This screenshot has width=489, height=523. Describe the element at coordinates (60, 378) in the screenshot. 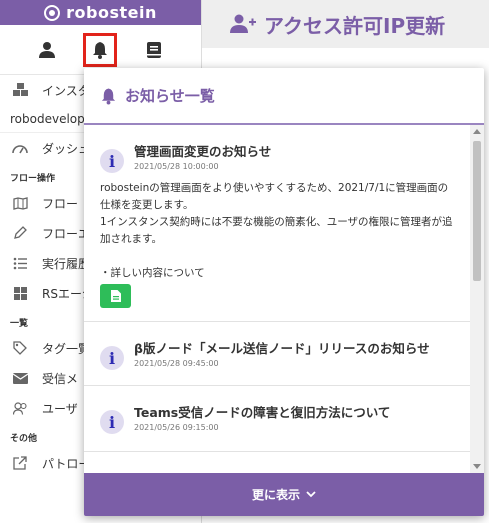

I see `sidebar-item-label: 受信メ` at that location.